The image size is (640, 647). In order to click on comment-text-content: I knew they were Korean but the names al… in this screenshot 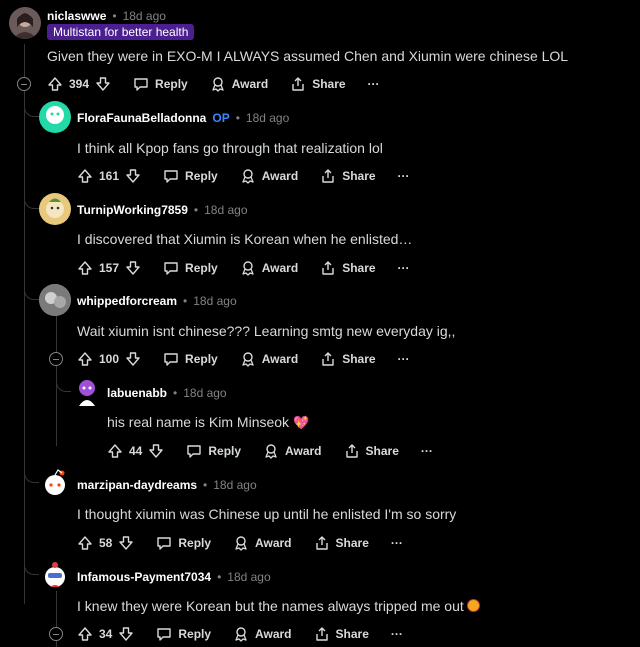, I will do `click(270, 606)`.